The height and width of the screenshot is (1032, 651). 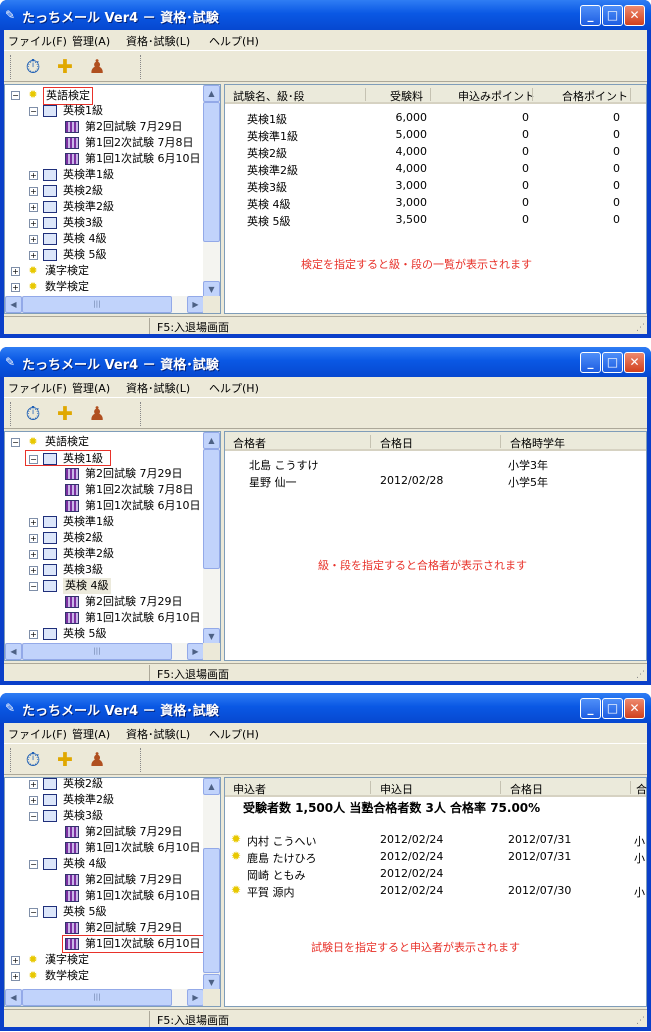 I want to click on column-header: 合格ポイント, so click(x=595, y=96).